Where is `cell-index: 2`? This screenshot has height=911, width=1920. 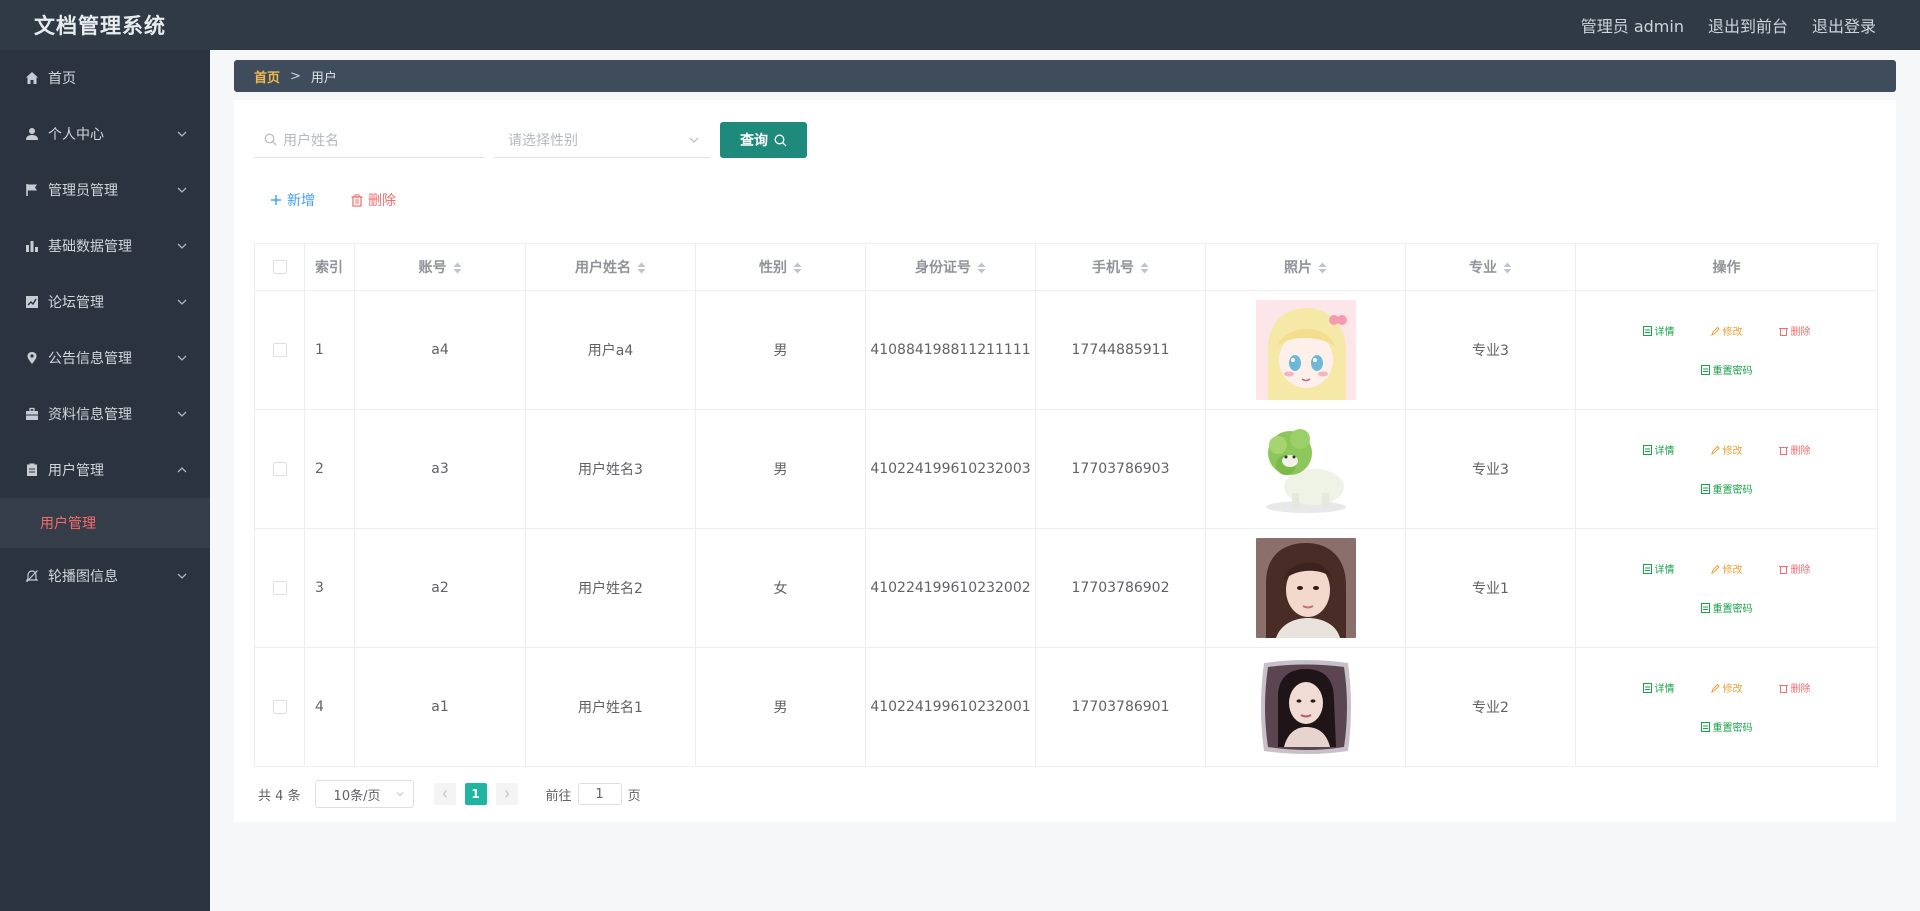 cell-index: 2 is located at coordinates (329, 469).